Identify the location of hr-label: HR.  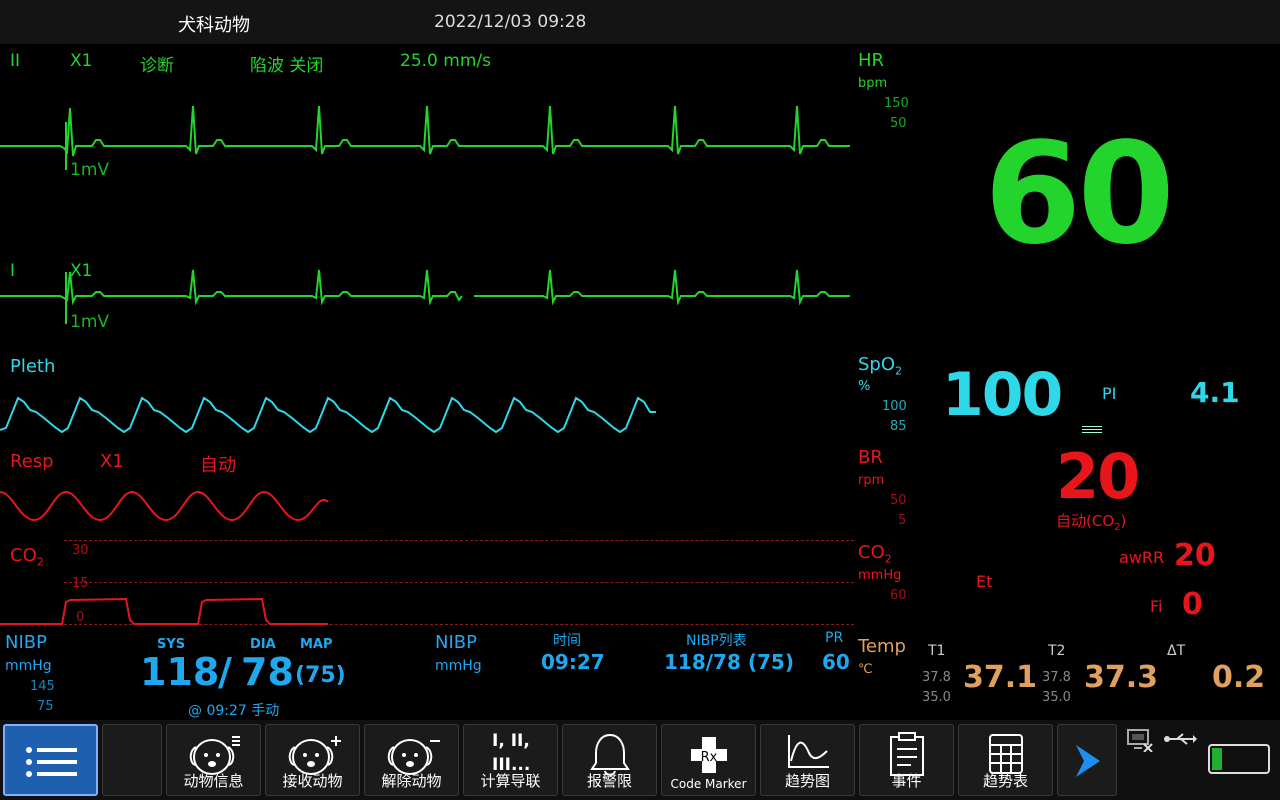
(871, 60).